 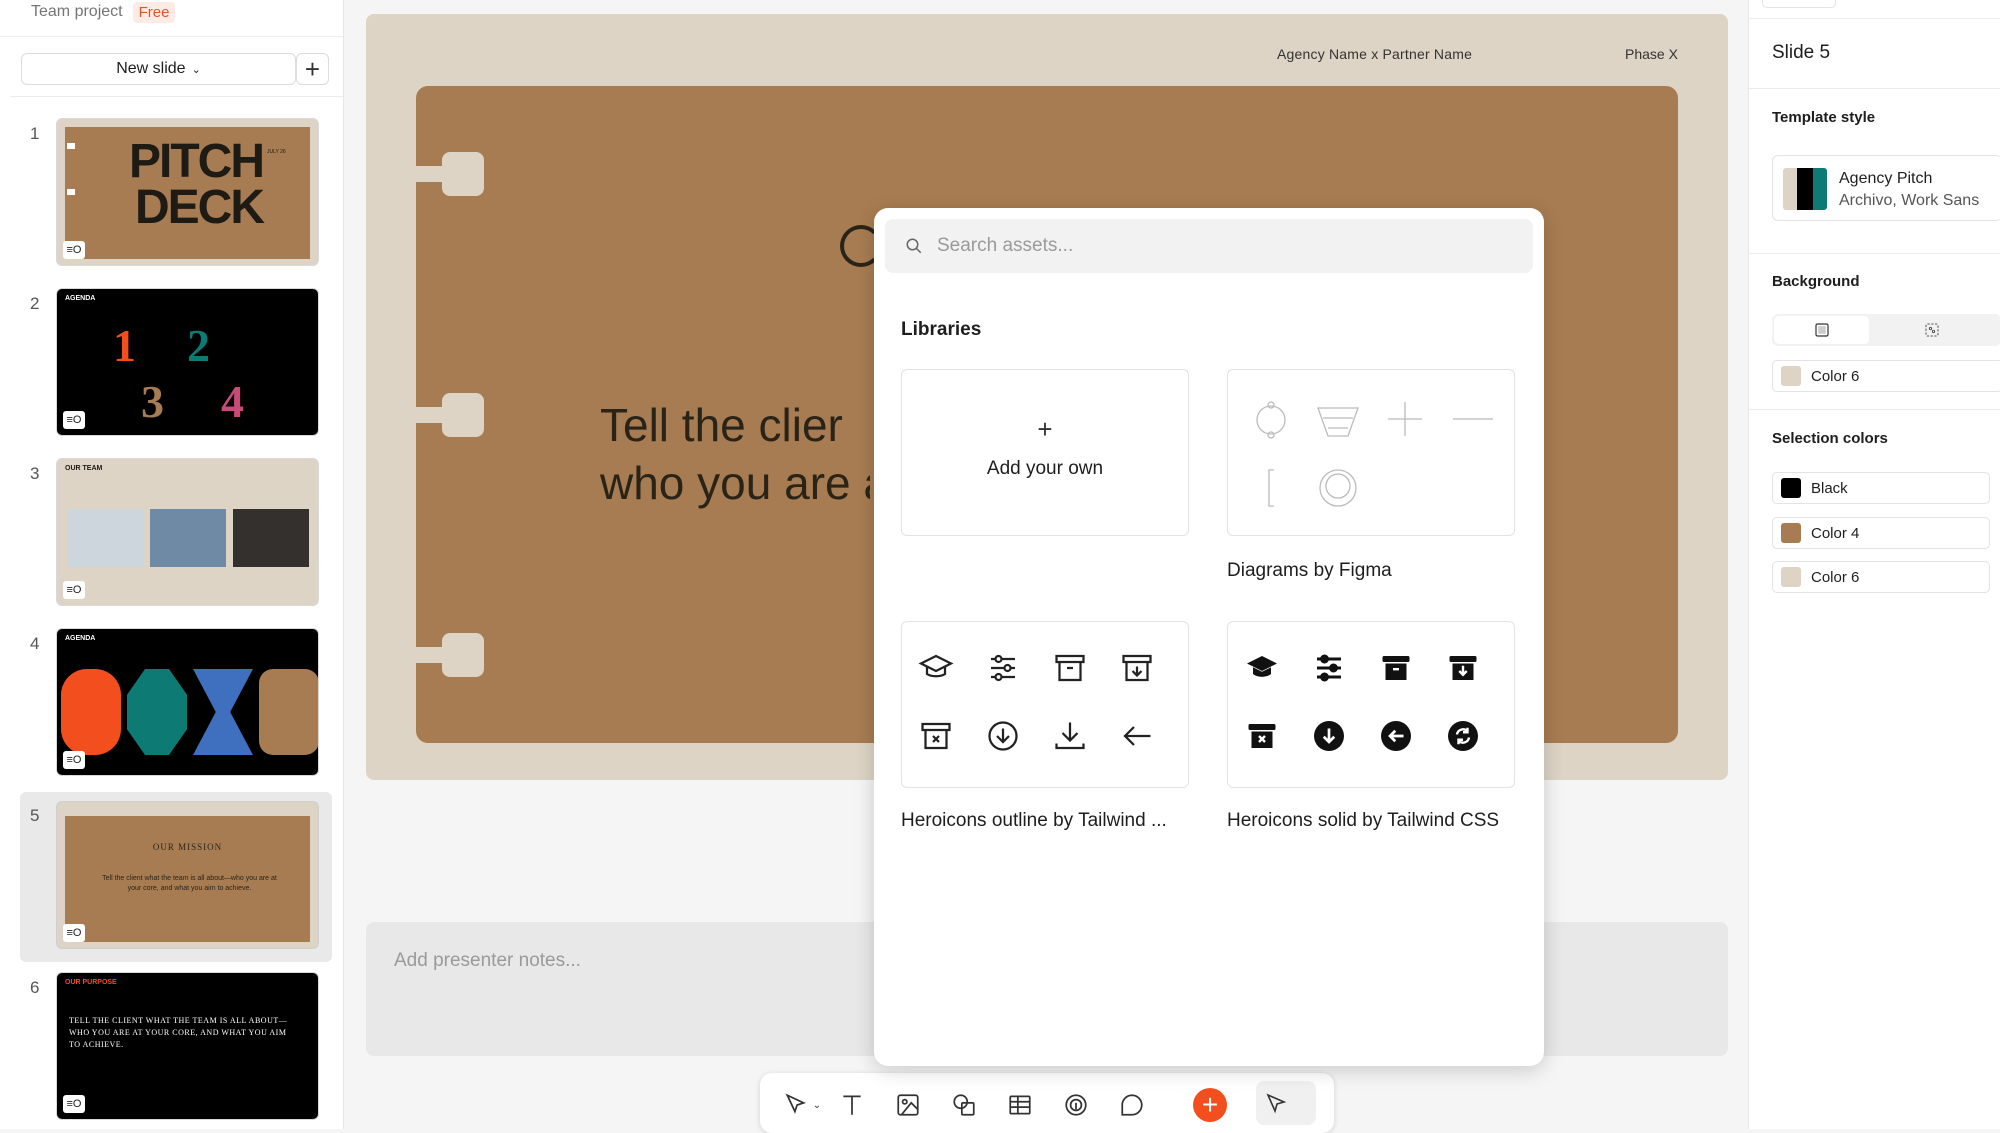 What do you see at coordinates (1070, 736) in the screenshot?
I see `arrow-down-tray-icon` at bounding box center [1070, 736].